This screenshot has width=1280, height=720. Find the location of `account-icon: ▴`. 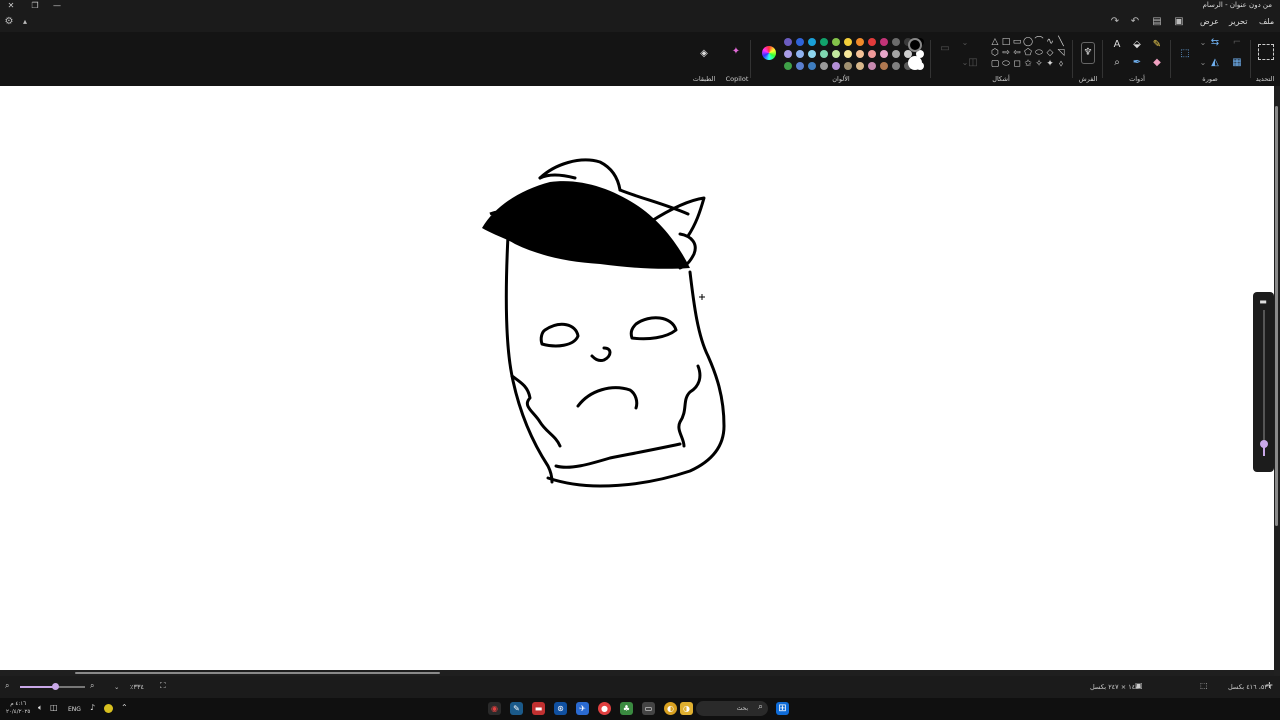

account-icon: ▴ is located at coordinates (25, 22).